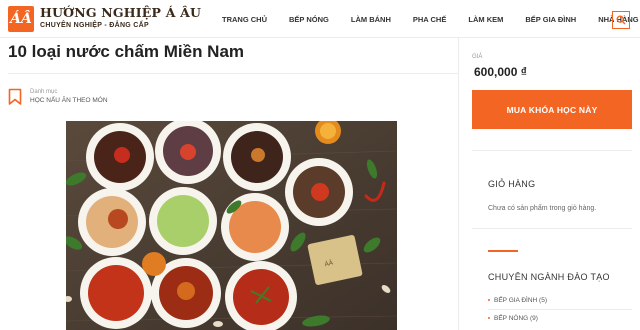 This screenshot has height=330, width=640. Describe the element at coordinates (485, 19) in the screenshot. I see `nav-item-ice-cream: LÀM KEM` at that location.